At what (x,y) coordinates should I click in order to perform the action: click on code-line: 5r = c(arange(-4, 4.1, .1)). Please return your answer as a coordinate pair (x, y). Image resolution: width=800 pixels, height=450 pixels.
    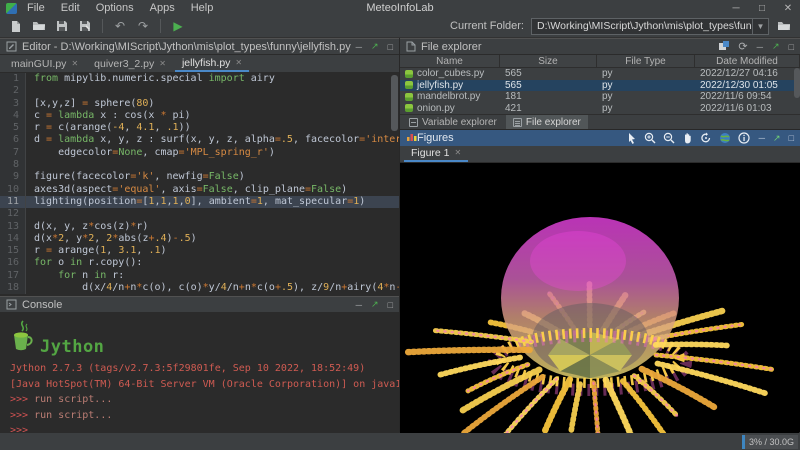
    Looking at the image, I should click on (199, 128).